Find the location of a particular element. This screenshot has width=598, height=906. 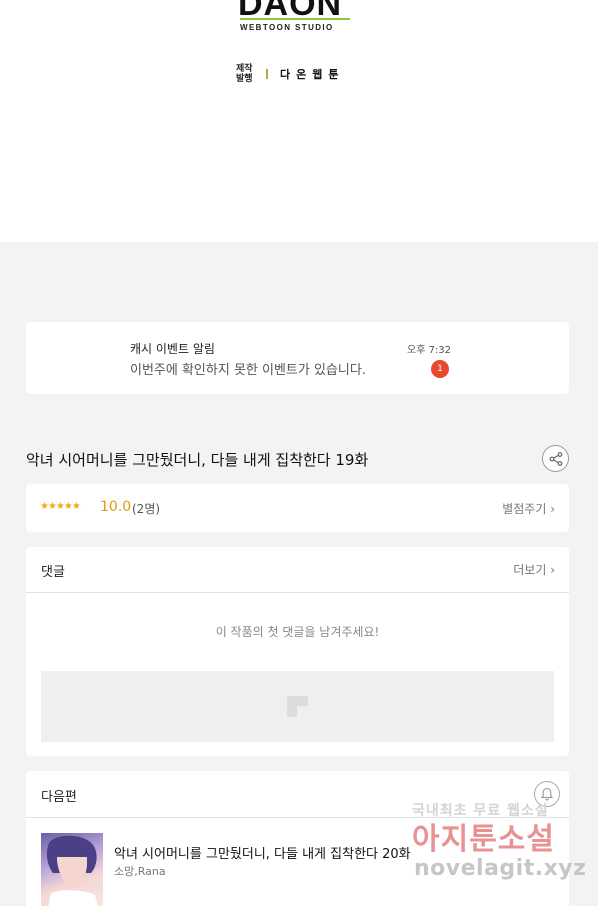

comments-more-button: 더보기 › is located at coordinates (534, 569).